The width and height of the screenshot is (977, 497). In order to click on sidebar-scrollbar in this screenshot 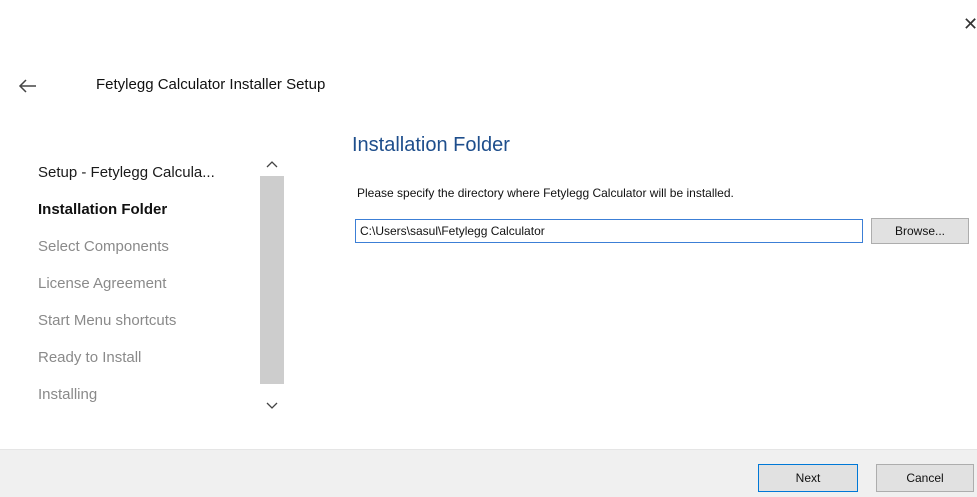, I will do `click(272, 285)`.